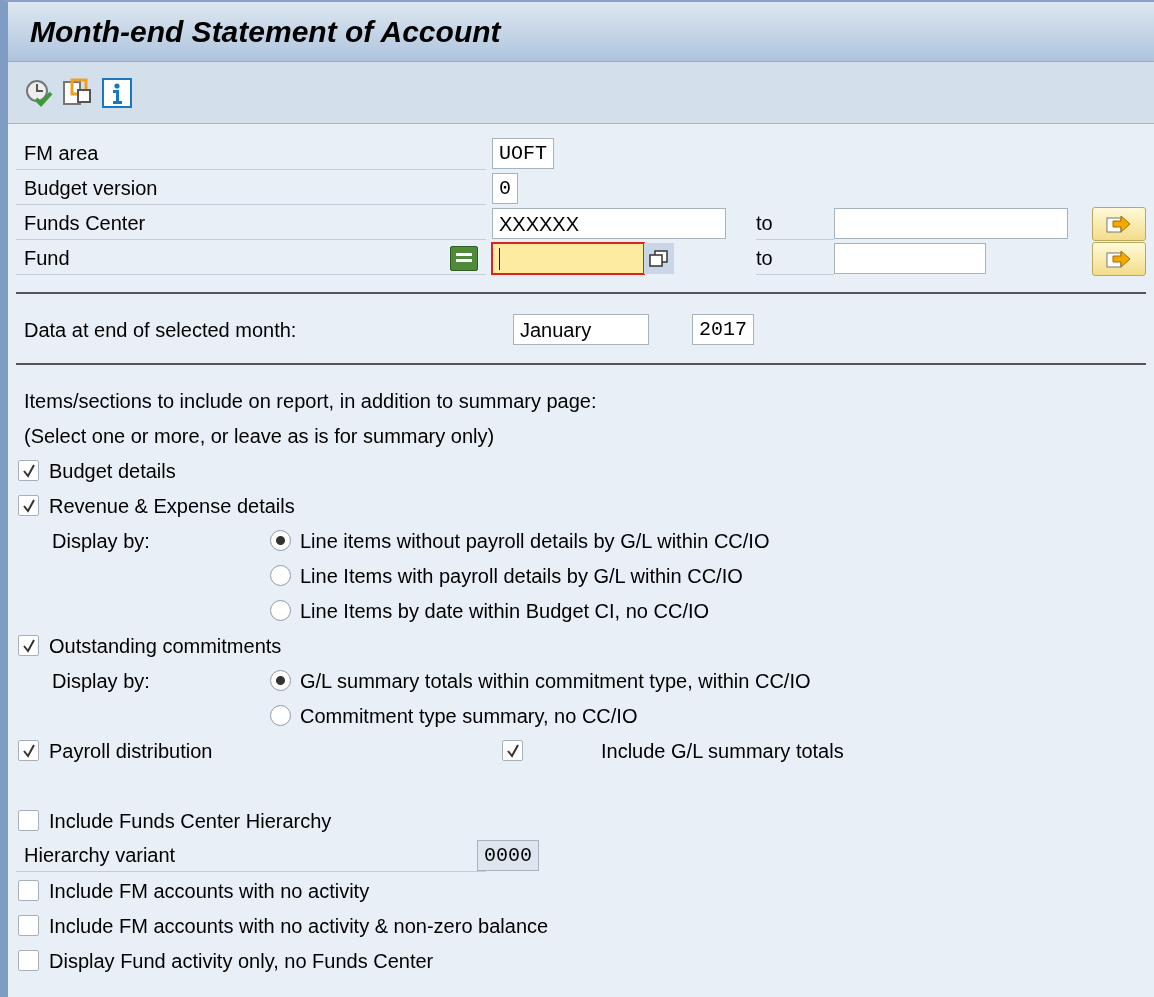 Image resolution: width=1154 pixels, height=997 pixels. I want to click on field-label: Budget version, so click(91, 188).